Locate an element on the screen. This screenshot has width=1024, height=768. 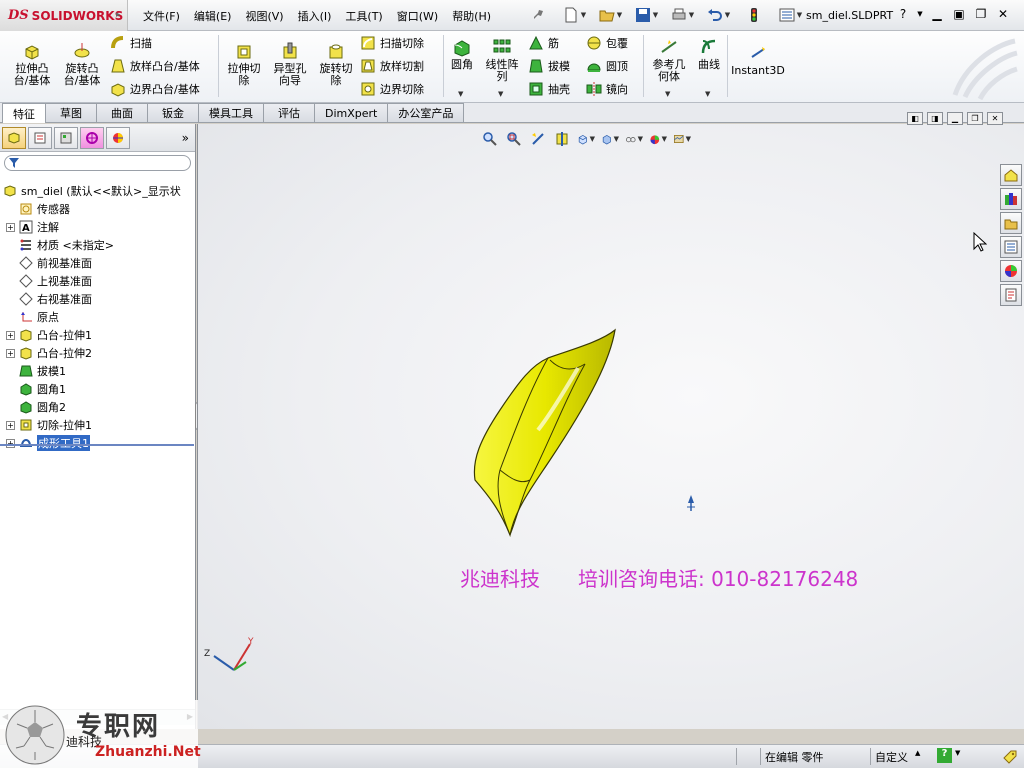
dimxpert-manager-icon is located at coordinates (92, 137).